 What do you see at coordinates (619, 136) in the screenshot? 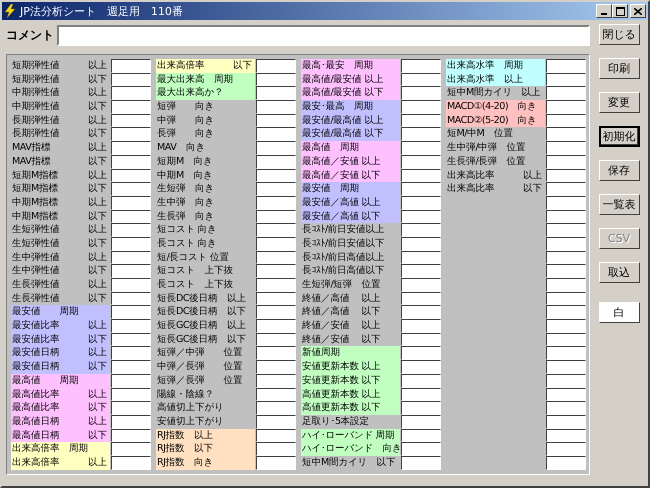
I see `action-button: 初期化` at bounding box center [619, 136].